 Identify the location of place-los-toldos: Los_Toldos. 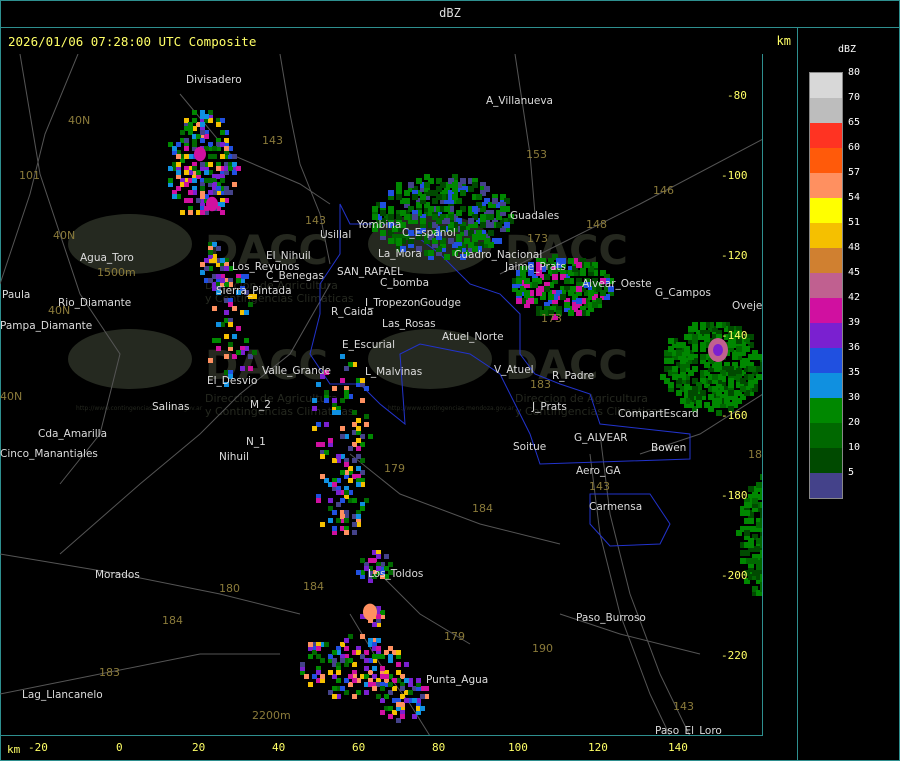
(395, 574).